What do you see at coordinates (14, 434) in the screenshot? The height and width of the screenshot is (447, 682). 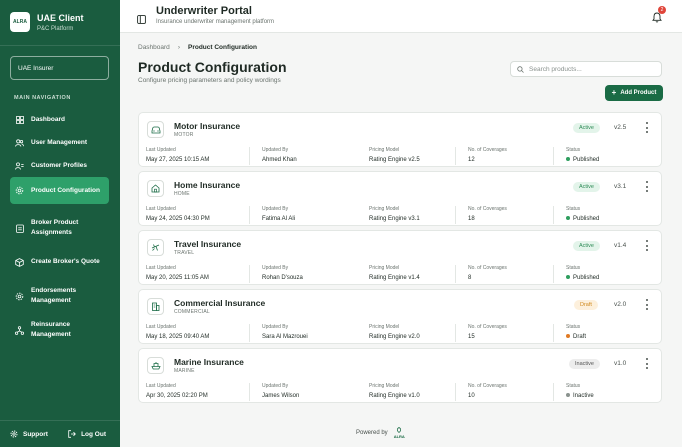 I see `settings-icon` at bounding box center [14, 434].